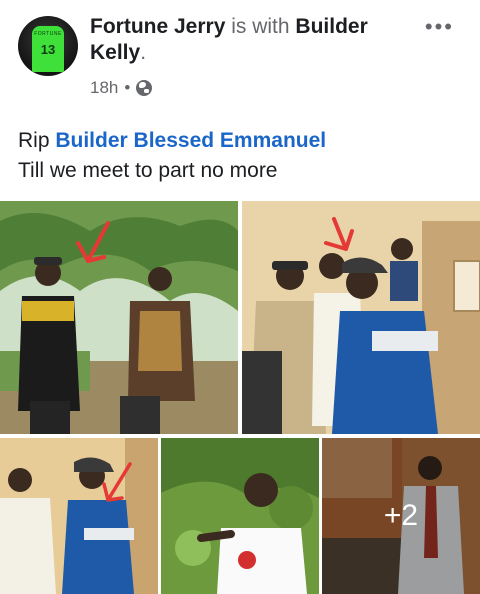 This screenshot has height=594, width=480. I want to click on photo-3-image, so click(79, 516).